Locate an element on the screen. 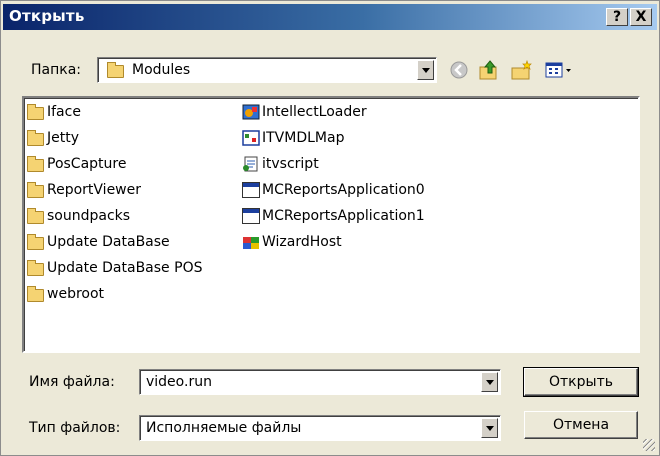 This screenshot has height=456, width=660. file-name: itvscript is located at coordinates (290, 164).